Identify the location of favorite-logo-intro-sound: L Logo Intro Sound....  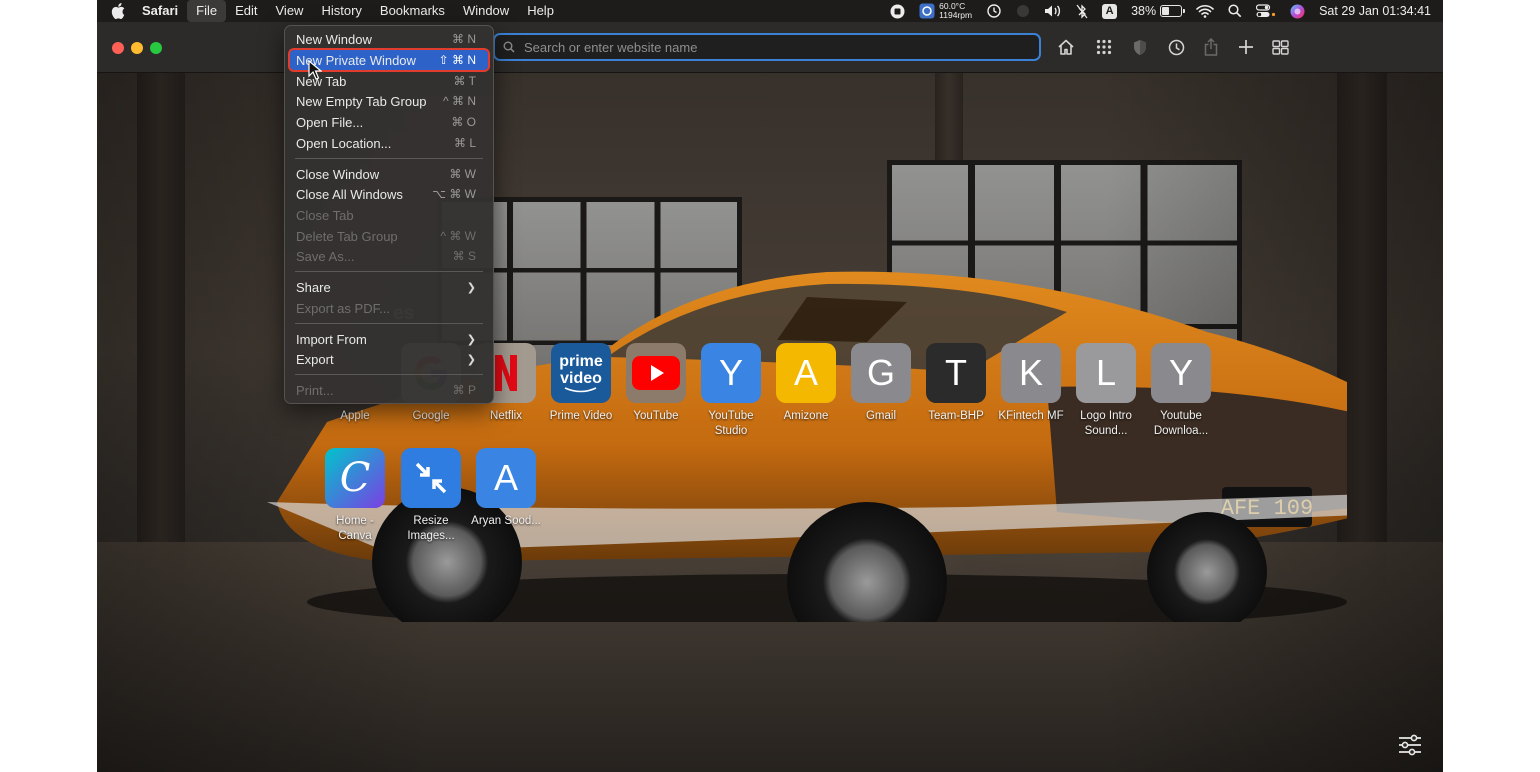
(1106, 391).